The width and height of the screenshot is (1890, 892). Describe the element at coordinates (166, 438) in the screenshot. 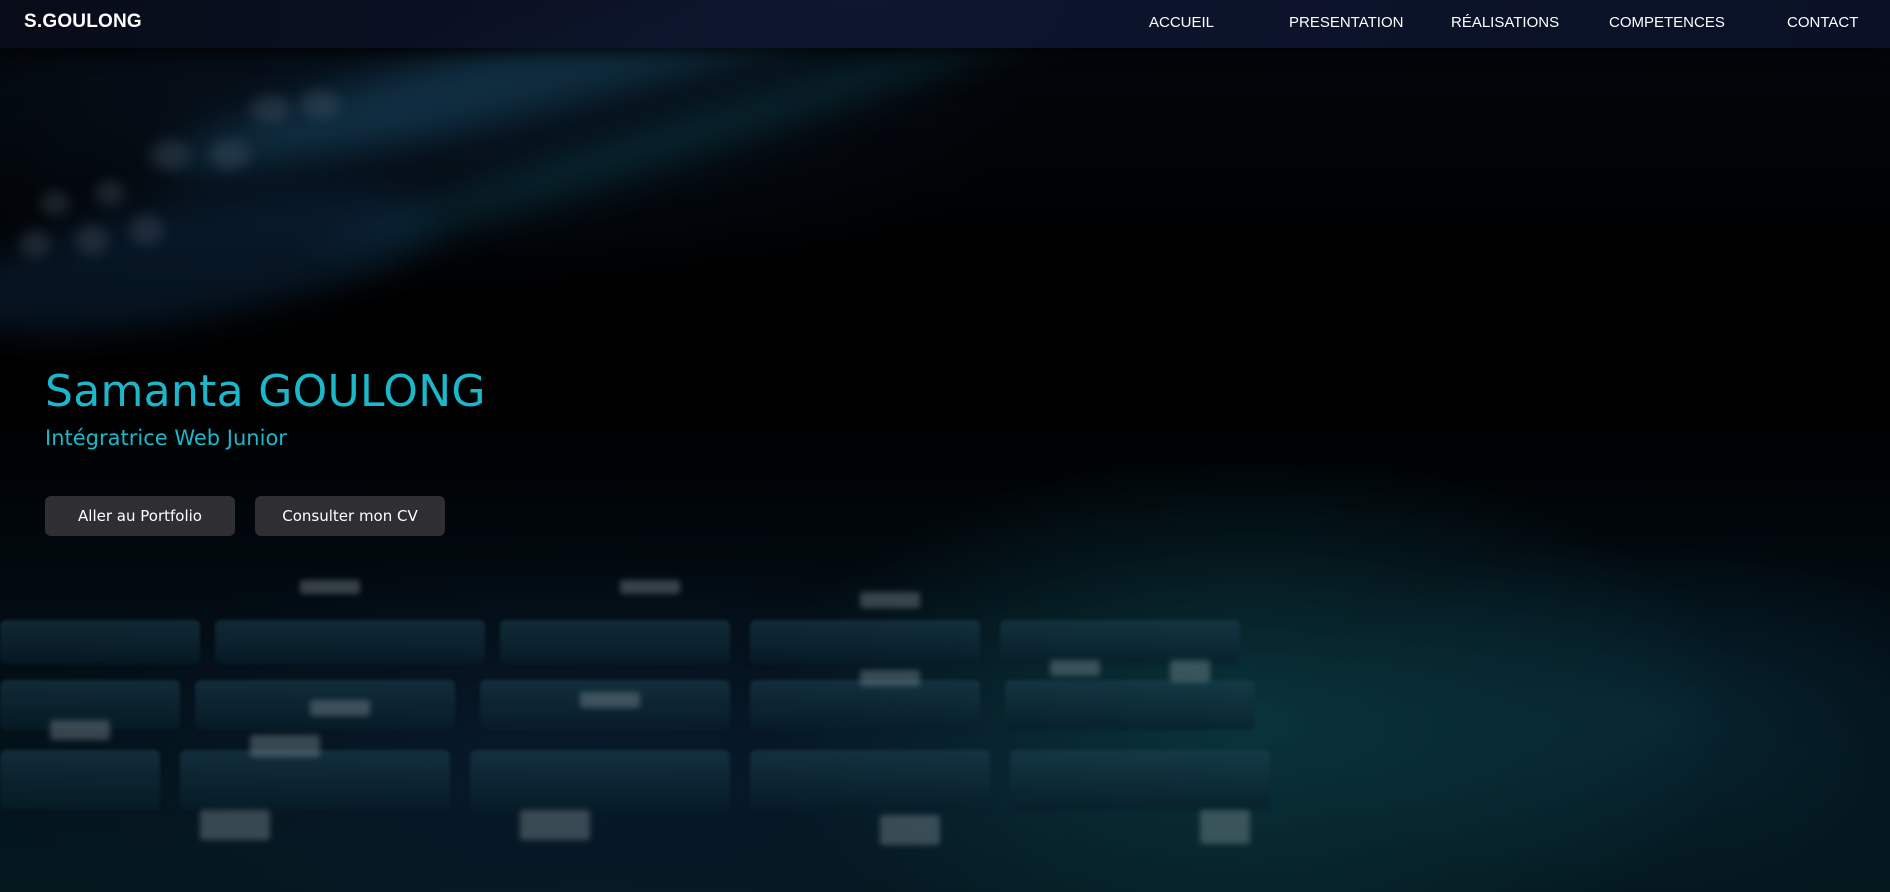

I see `hero-subtitle: Intégratrice Web Junior` at that location.